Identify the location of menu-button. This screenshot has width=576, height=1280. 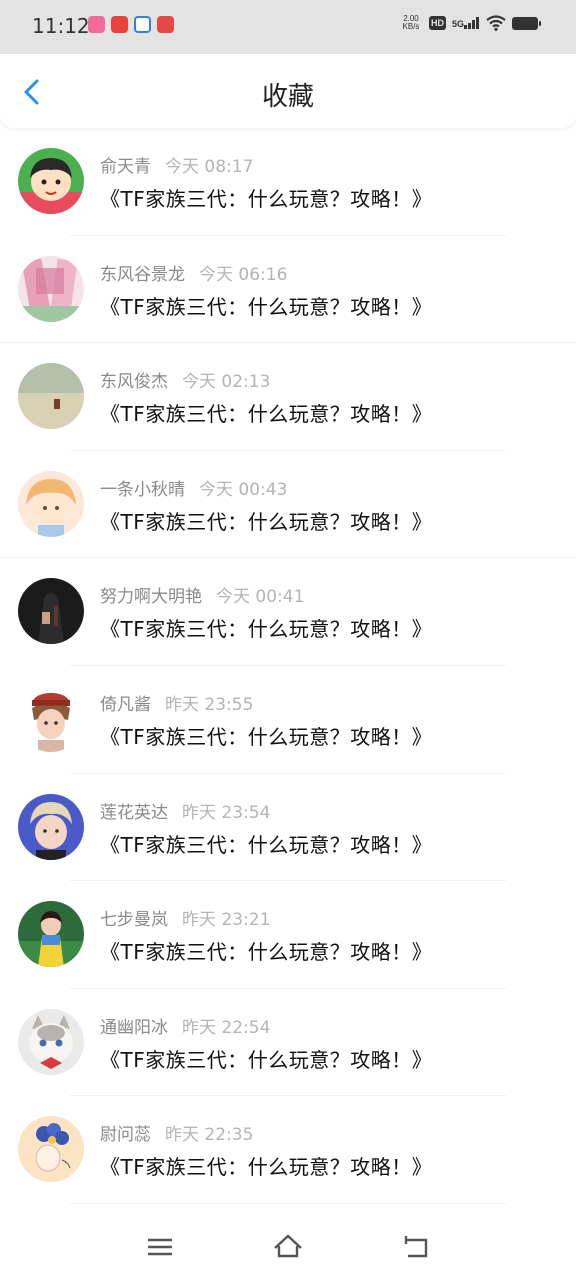
(160, 1247).